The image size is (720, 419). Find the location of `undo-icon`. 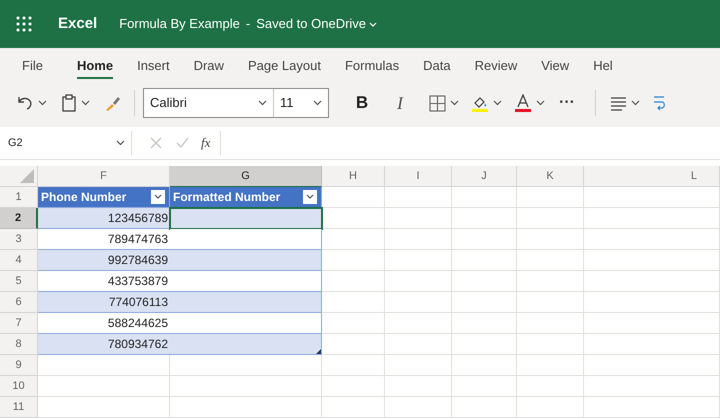

undo-icon is located at coordinates (25, 103).